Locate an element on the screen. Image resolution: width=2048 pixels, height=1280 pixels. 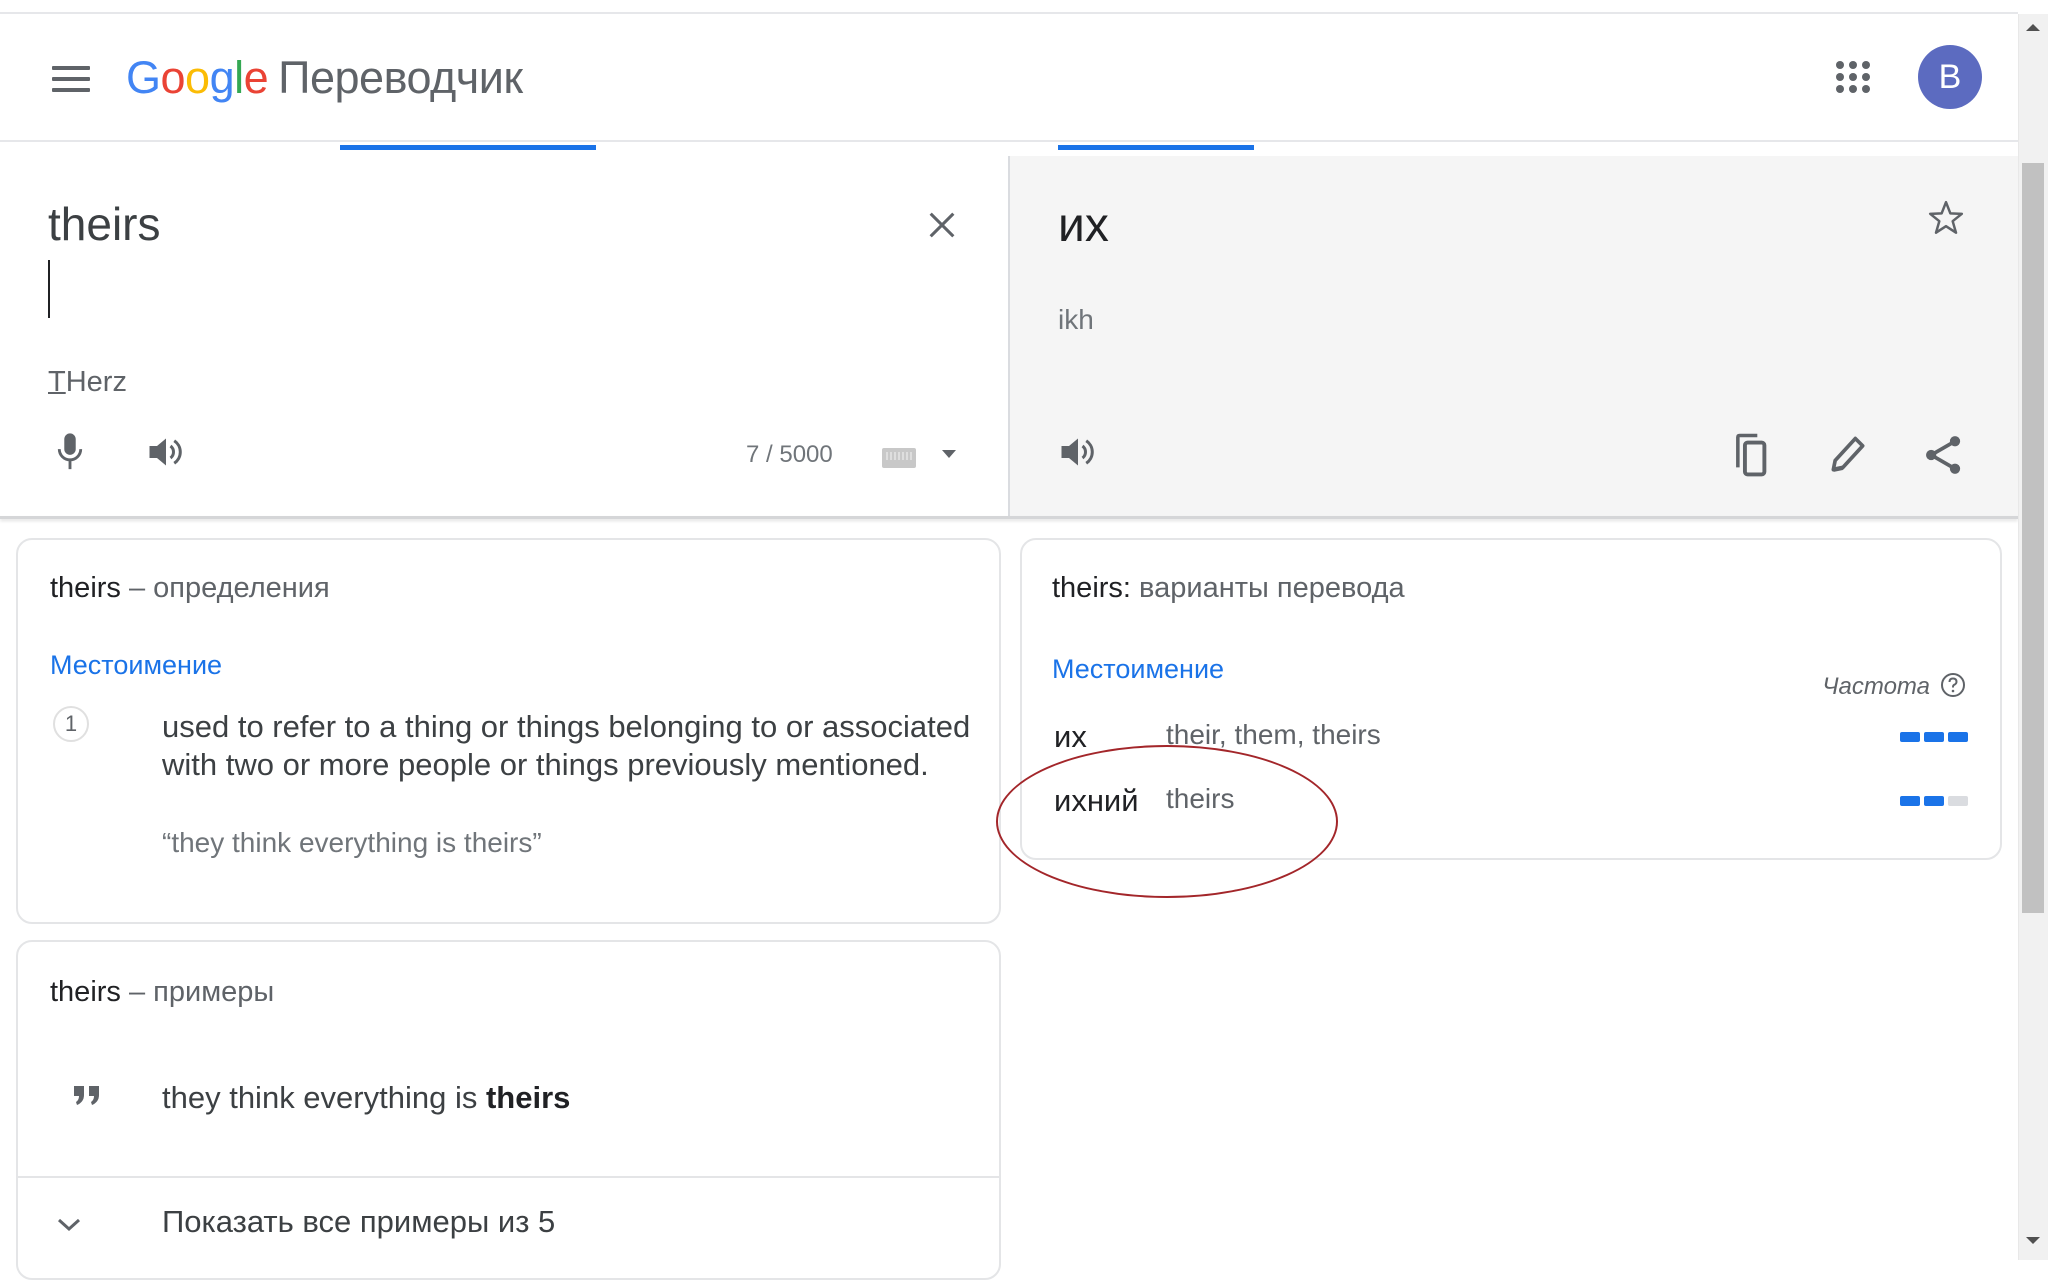
transliteration-rest: Herz is located at coordinates (96, 382).